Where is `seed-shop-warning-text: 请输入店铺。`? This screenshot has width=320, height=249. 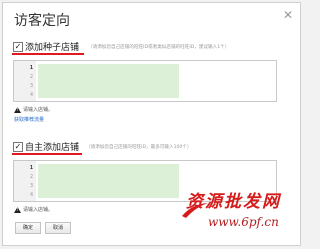 seed-shop-warning-text: 请输入店铺。 is located at coordinates (38, 110).